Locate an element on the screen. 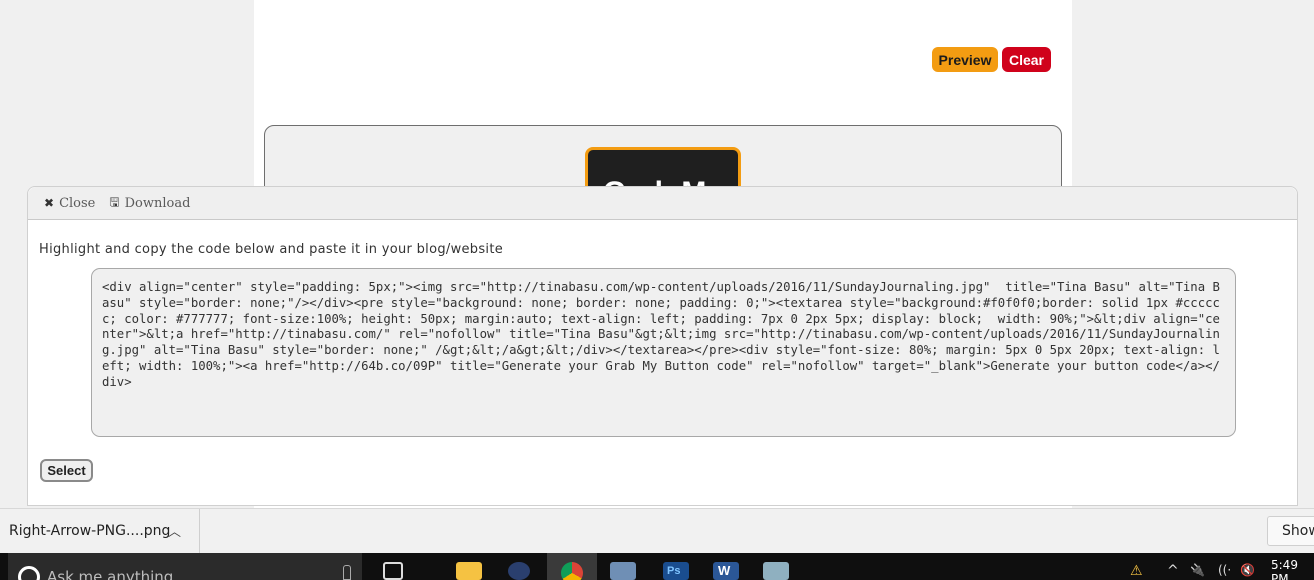  wifi-icon: ((· is located at coordinates (1224, 570).